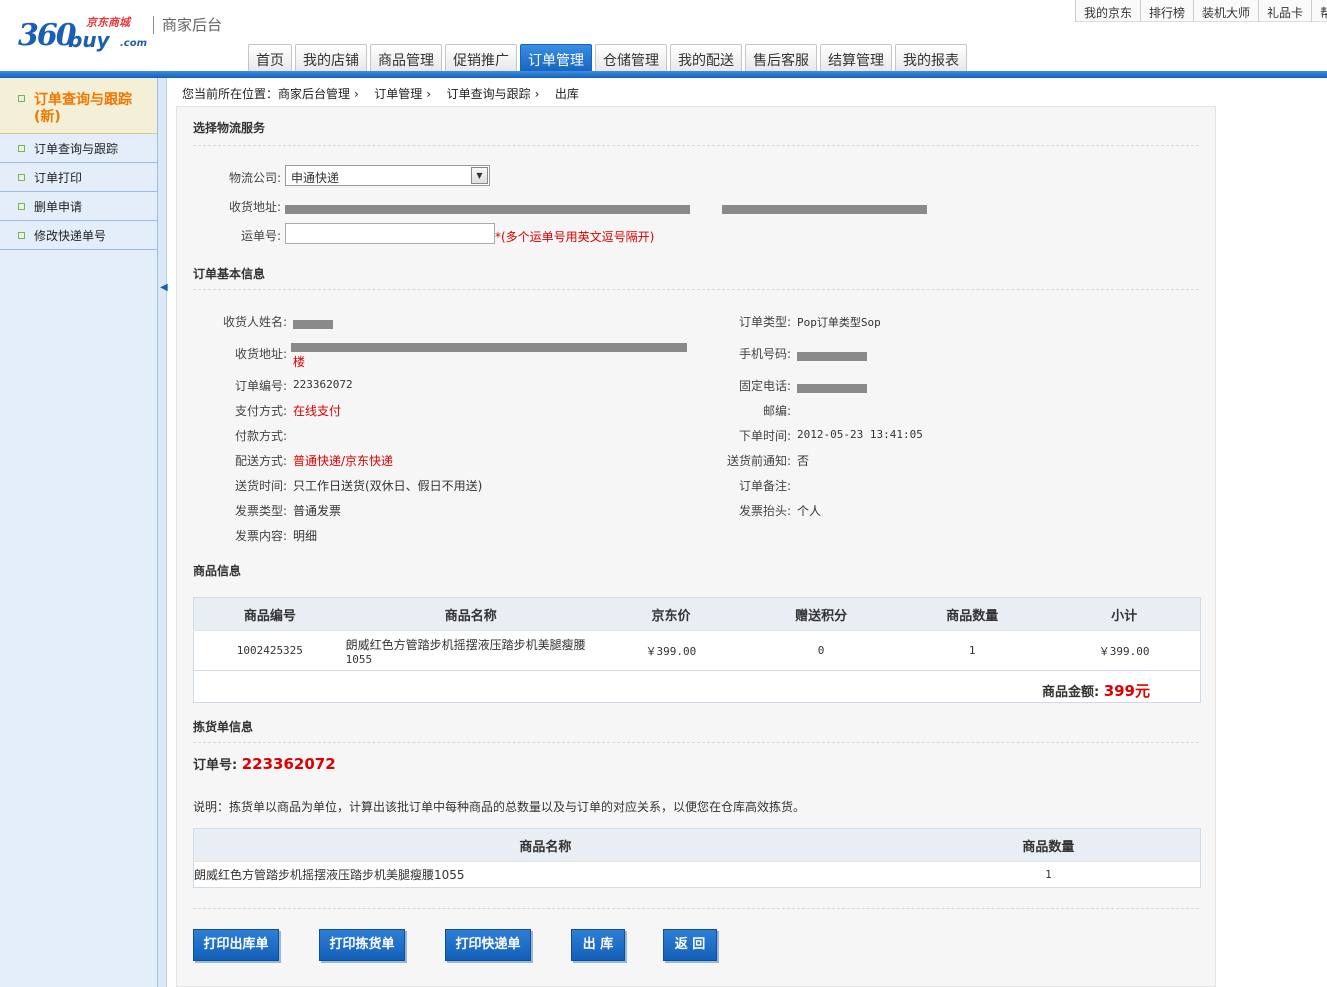  I want to click on tracking-hint: *(多个运单号用英文逗号隔开), so click(575, 237).